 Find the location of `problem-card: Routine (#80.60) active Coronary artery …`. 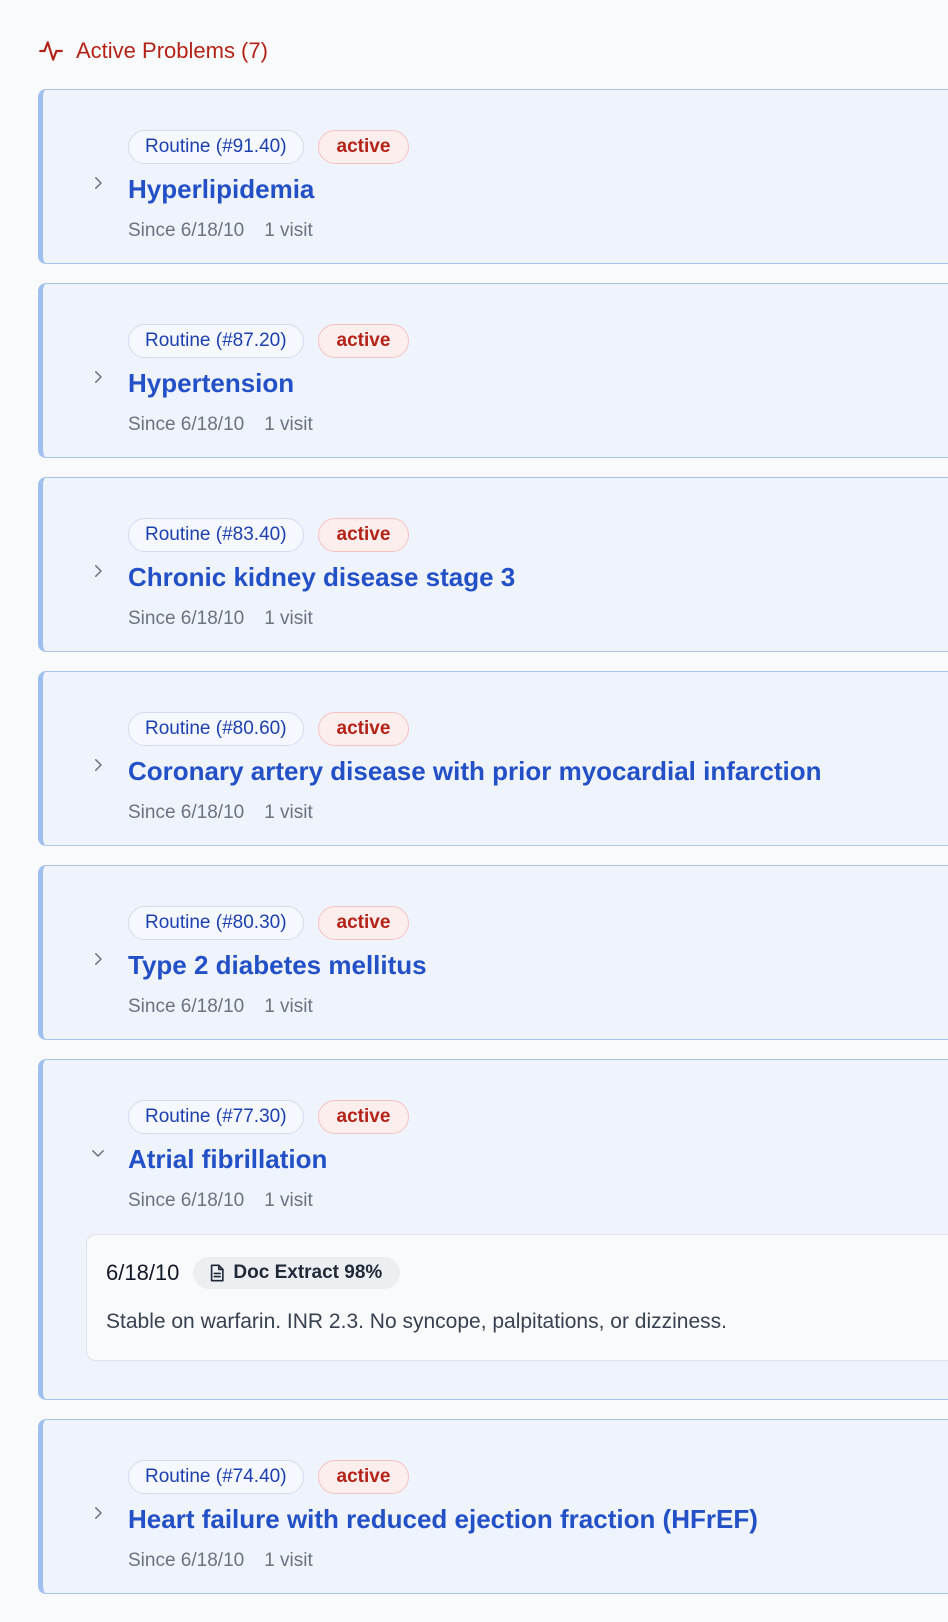

problem-card: Routine (#80.60) active Coronary artery … is located at coordinates (493, 758).